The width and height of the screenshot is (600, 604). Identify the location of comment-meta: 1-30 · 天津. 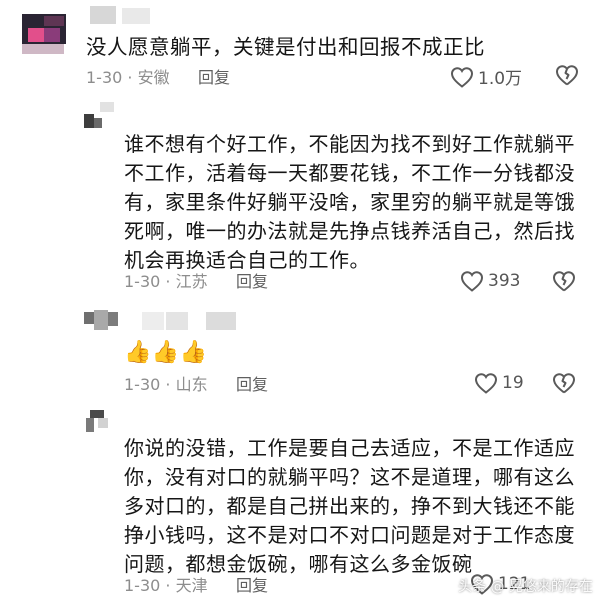
(166, 585).